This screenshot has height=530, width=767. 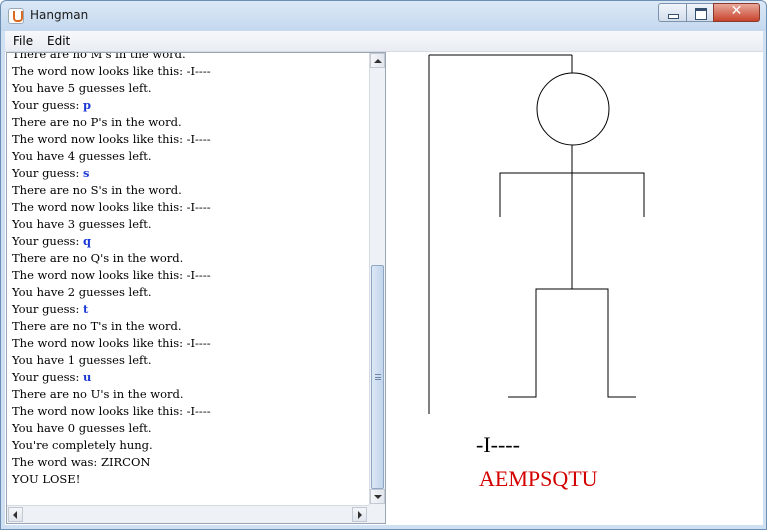 I want to click on maximize-button, so click(x=700, y=12).